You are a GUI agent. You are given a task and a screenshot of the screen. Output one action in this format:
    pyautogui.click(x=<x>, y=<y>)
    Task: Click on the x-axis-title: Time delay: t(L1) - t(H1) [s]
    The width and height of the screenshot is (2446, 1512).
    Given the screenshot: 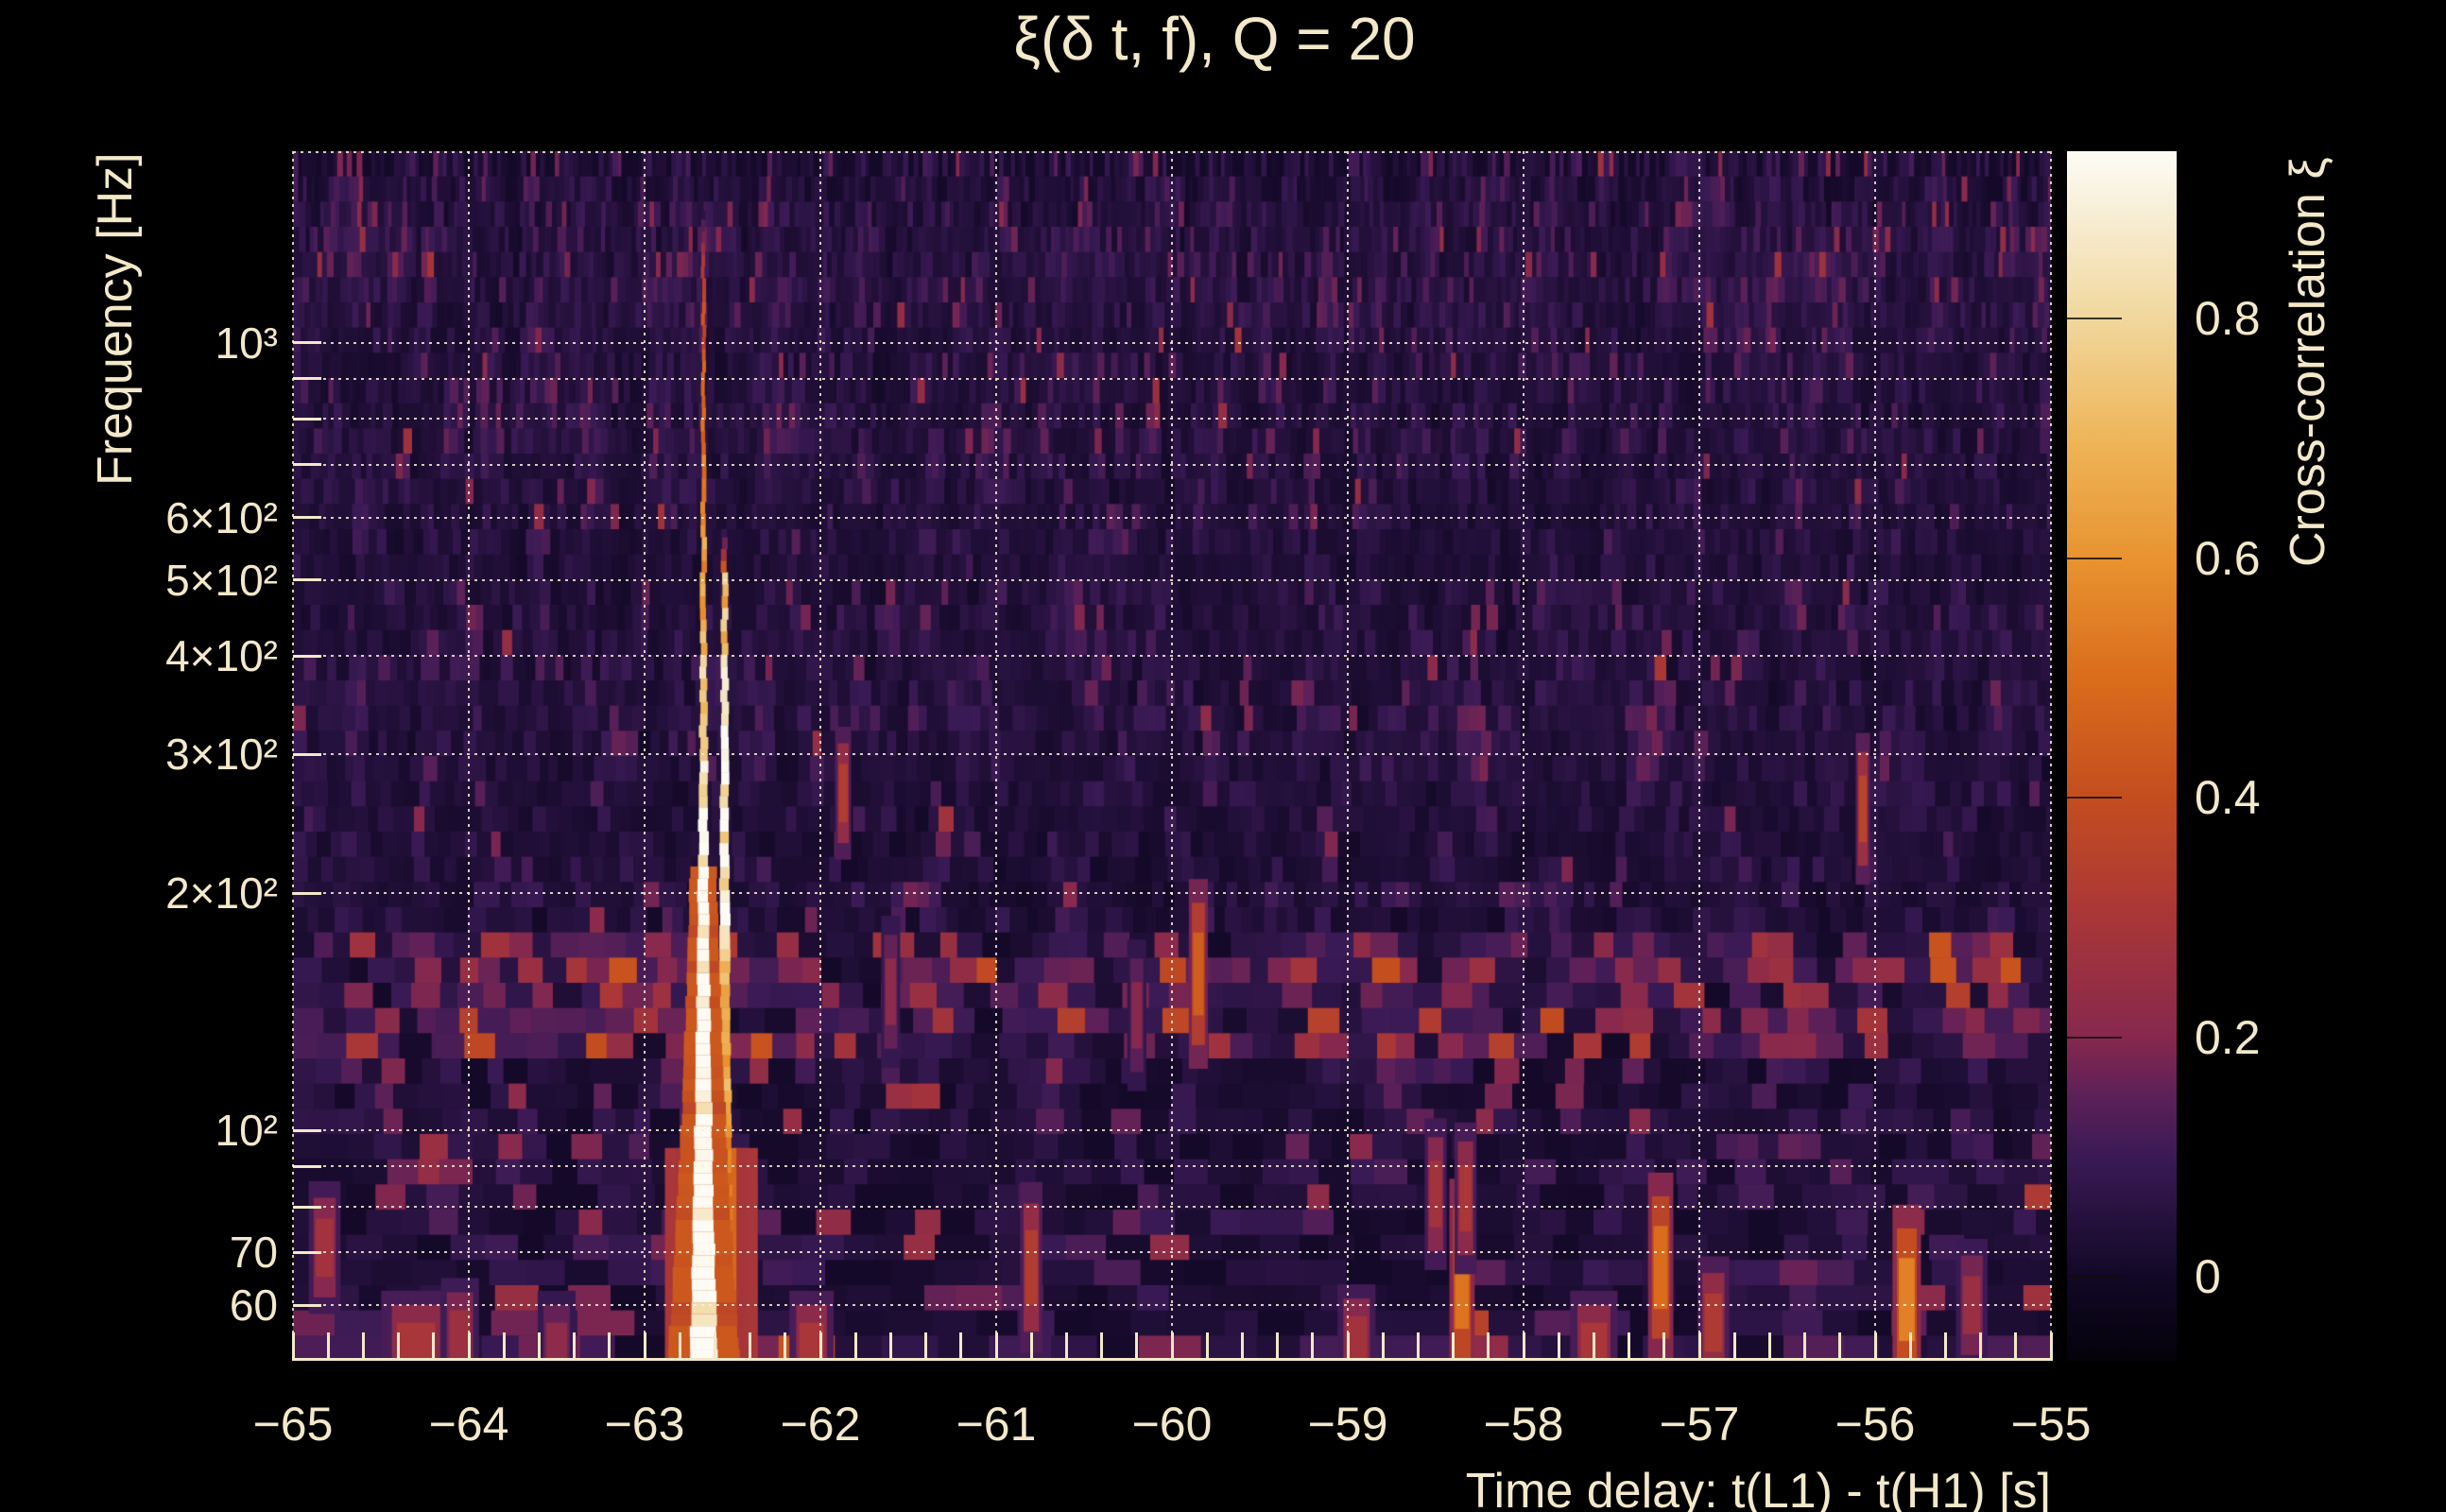 What is the action you would take?
    pyautogui.click(x=1758, y=1488)
    